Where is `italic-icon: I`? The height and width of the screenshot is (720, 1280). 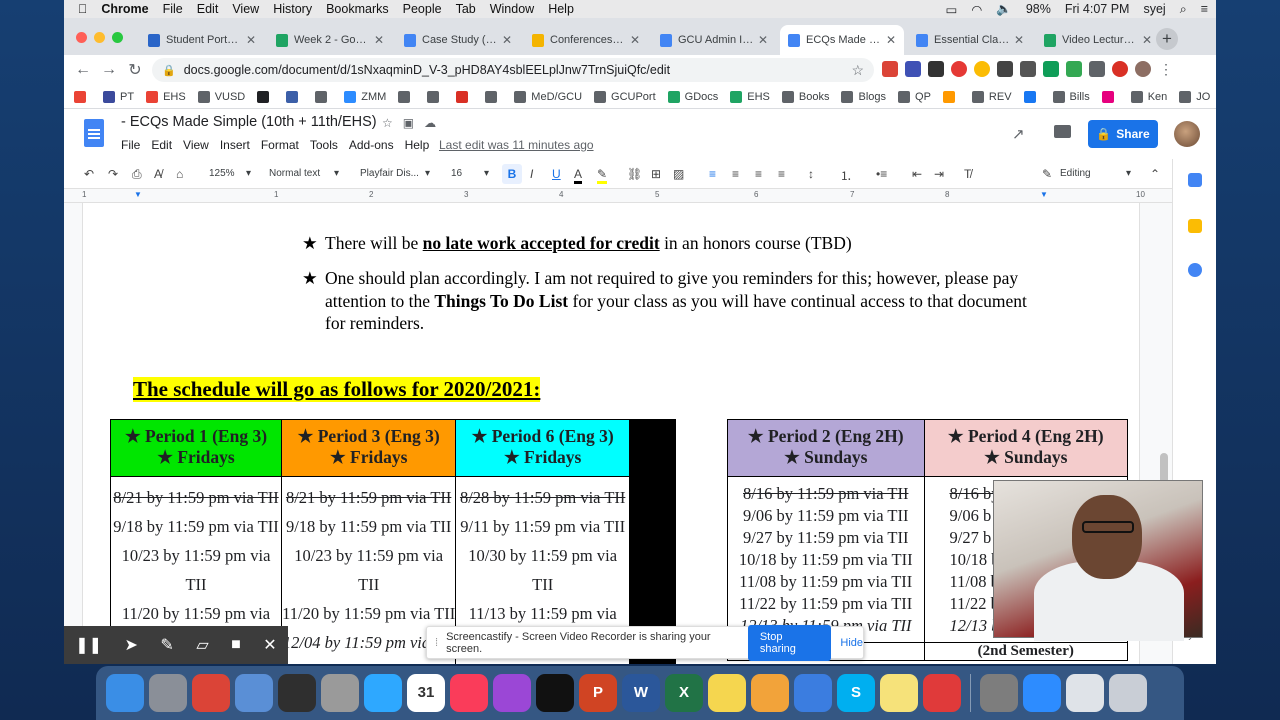 italic-icon: I is located at coordinates (531, 174).